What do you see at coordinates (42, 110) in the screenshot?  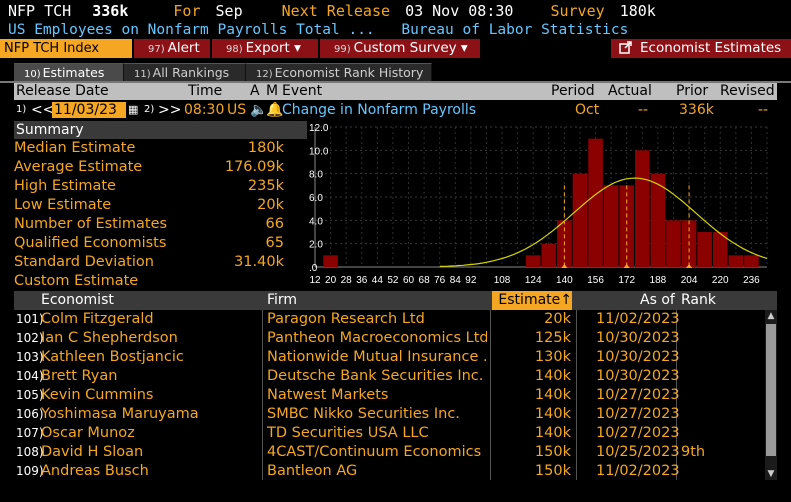 I see `prev-release-button: <<` at bounding box center [42, 110].